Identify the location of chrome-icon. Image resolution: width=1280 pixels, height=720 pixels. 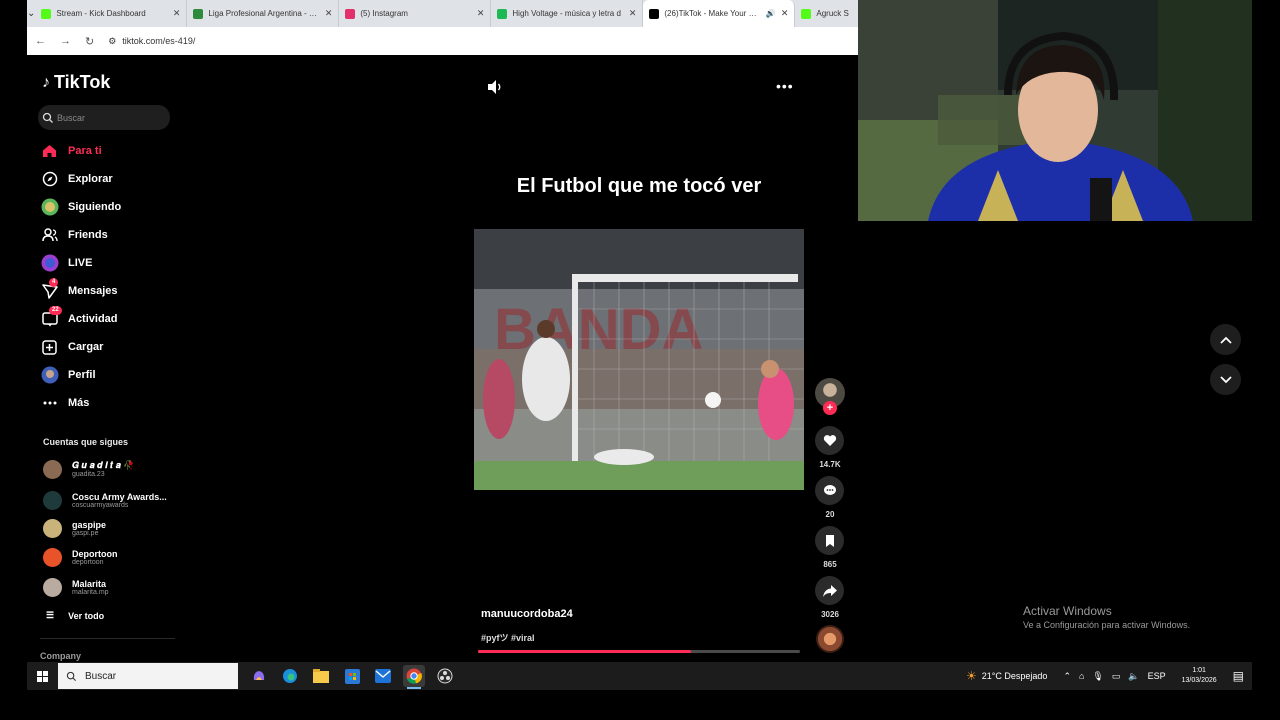
(414, 677).